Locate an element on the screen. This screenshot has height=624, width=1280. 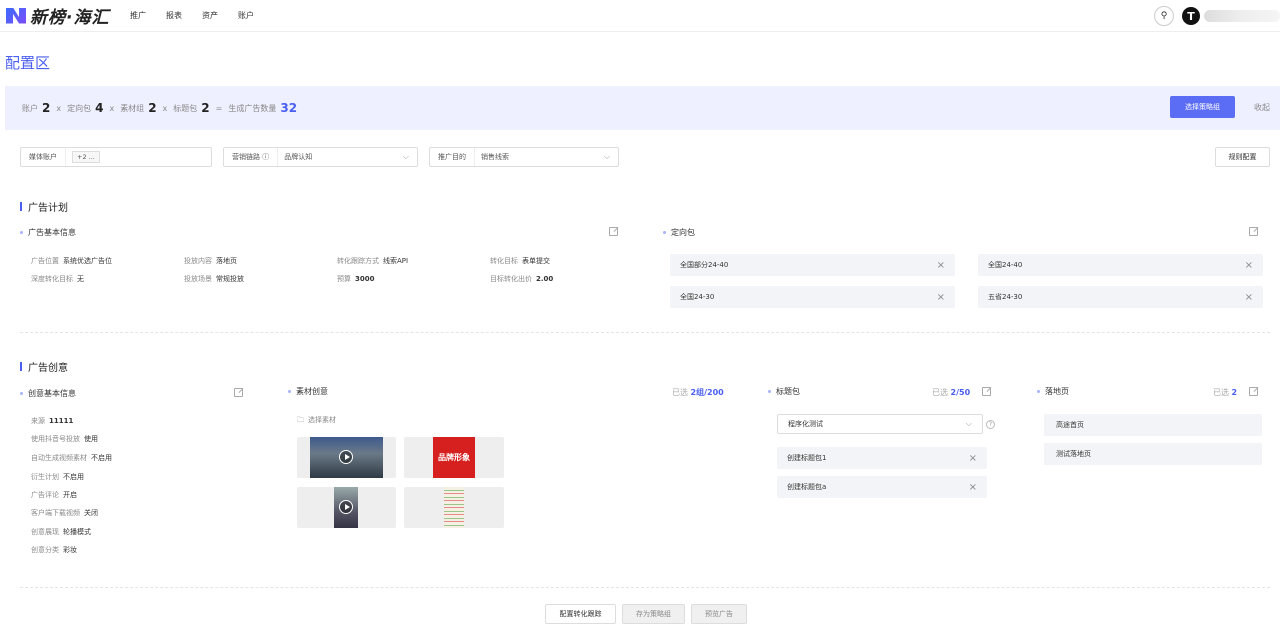
kv-auto-video: 自动生成视频素材 不启用 is located at coordinates (71, 458).